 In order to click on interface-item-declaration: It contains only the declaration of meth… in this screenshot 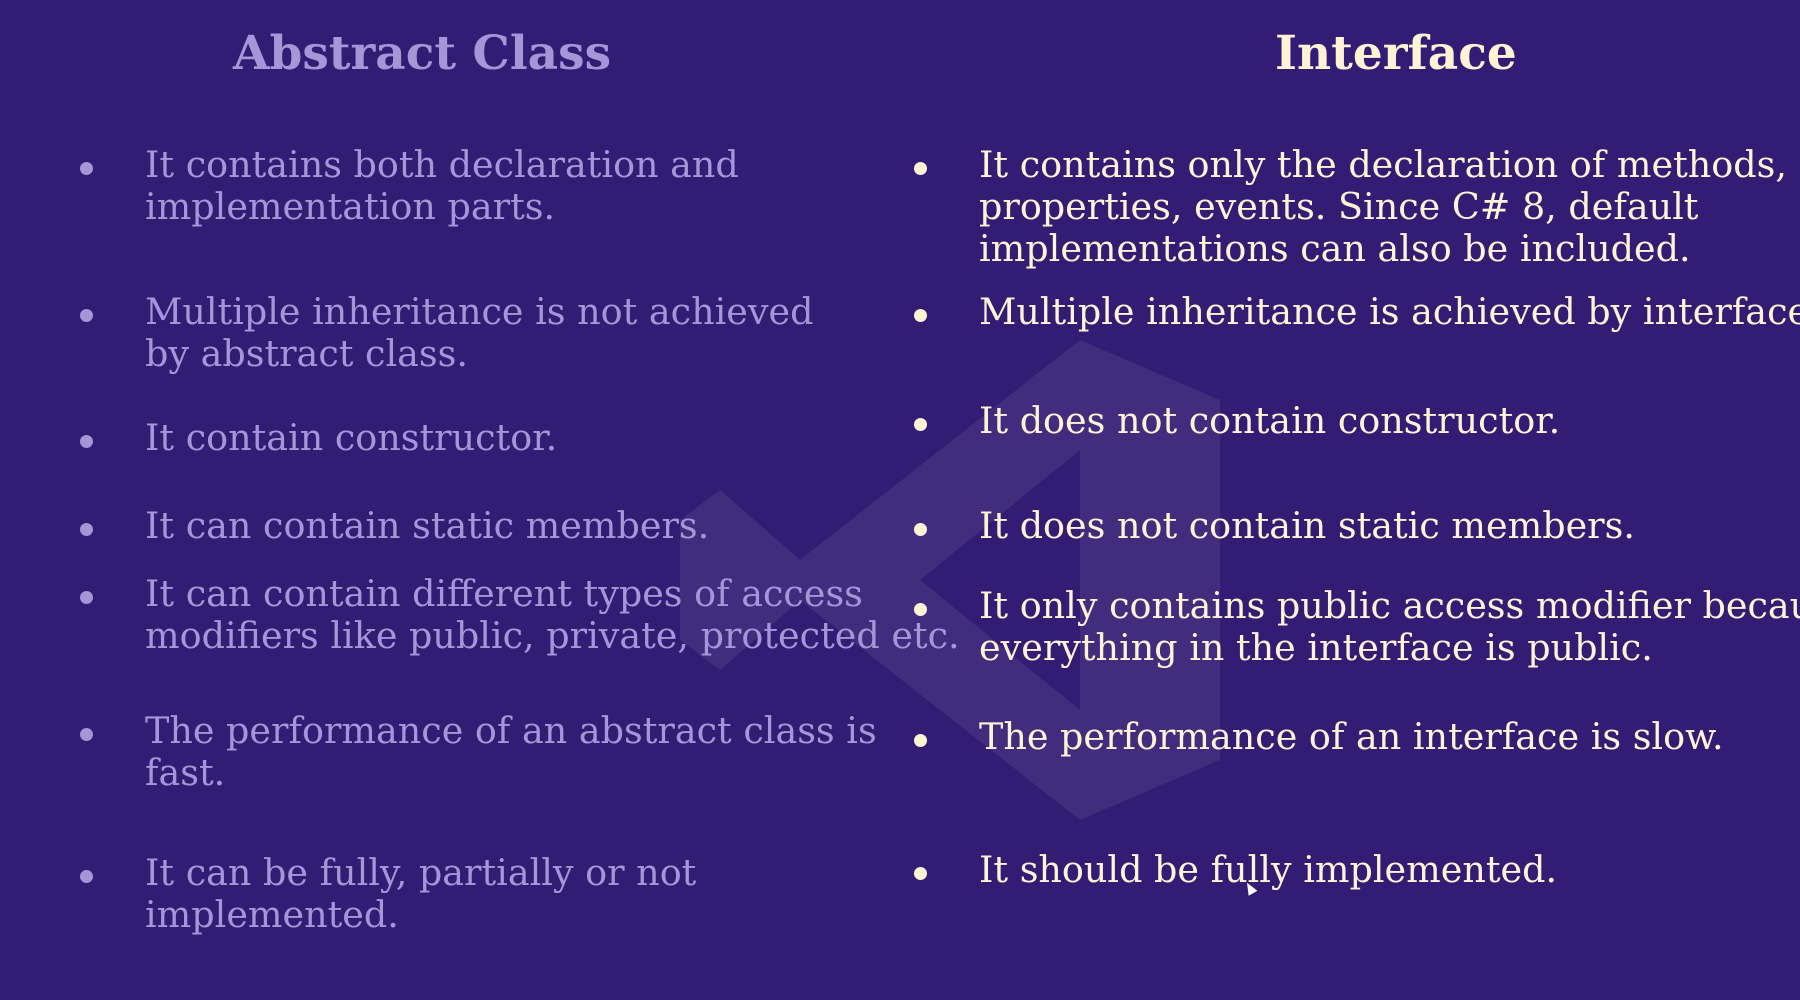, I will do `click(1350, 206)`.